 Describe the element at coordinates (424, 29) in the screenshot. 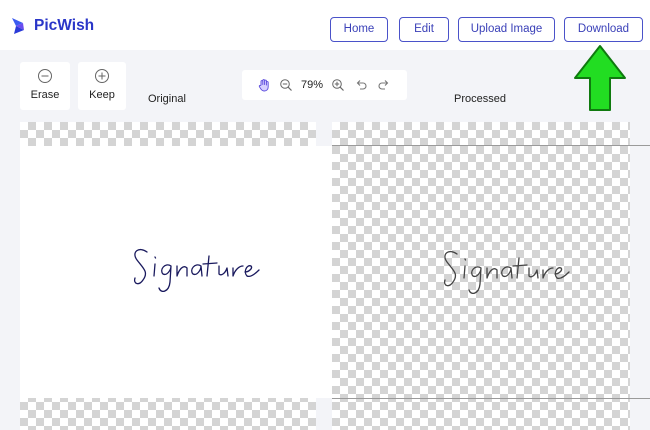

I see `edit-button: Edit` at that location.